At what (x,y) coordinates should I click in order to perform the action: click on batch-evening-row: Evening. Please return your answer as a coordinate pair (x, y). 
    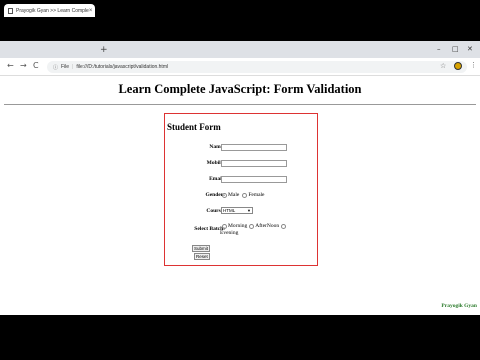
    Looking at the image, I should click on (229, 233).